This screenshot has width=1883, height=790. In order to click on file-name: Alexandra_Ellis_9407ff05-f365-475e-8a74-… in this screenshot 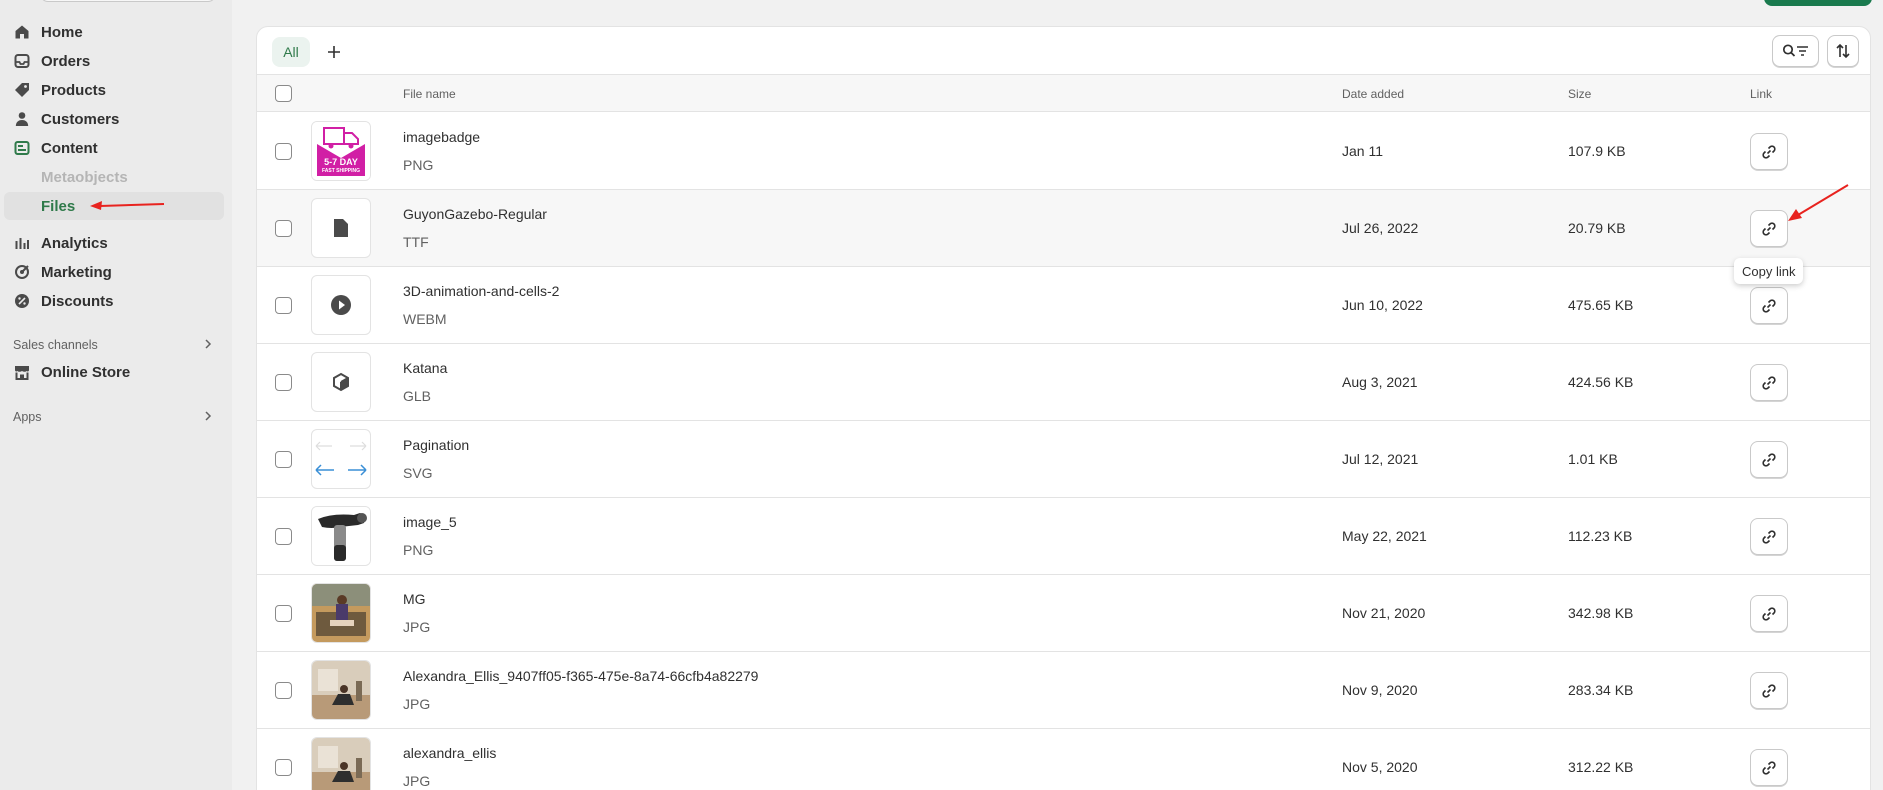, I will do `click(580, 676)`.